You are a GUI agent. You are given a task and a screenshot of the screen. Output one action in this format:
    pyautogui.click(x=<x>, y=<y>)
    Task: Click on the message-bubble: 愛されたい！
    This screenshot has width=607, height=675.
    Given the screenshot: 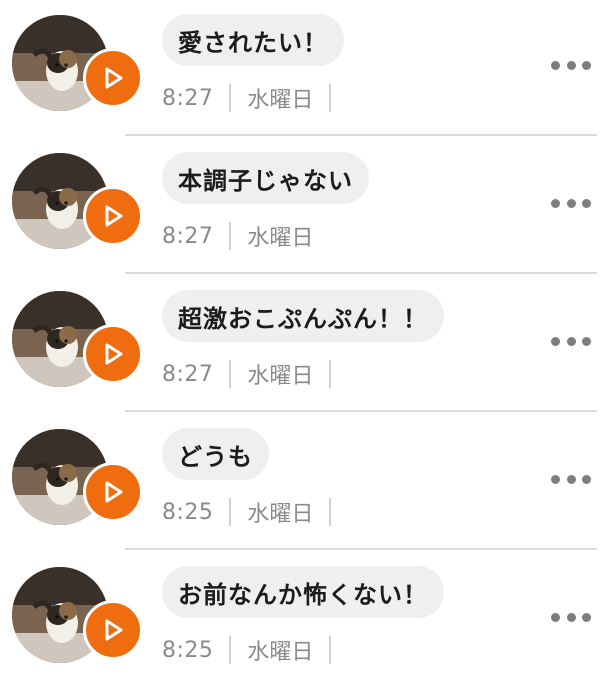 What is the action you would take?
    pyautogui.click(x=253, y=40)
    